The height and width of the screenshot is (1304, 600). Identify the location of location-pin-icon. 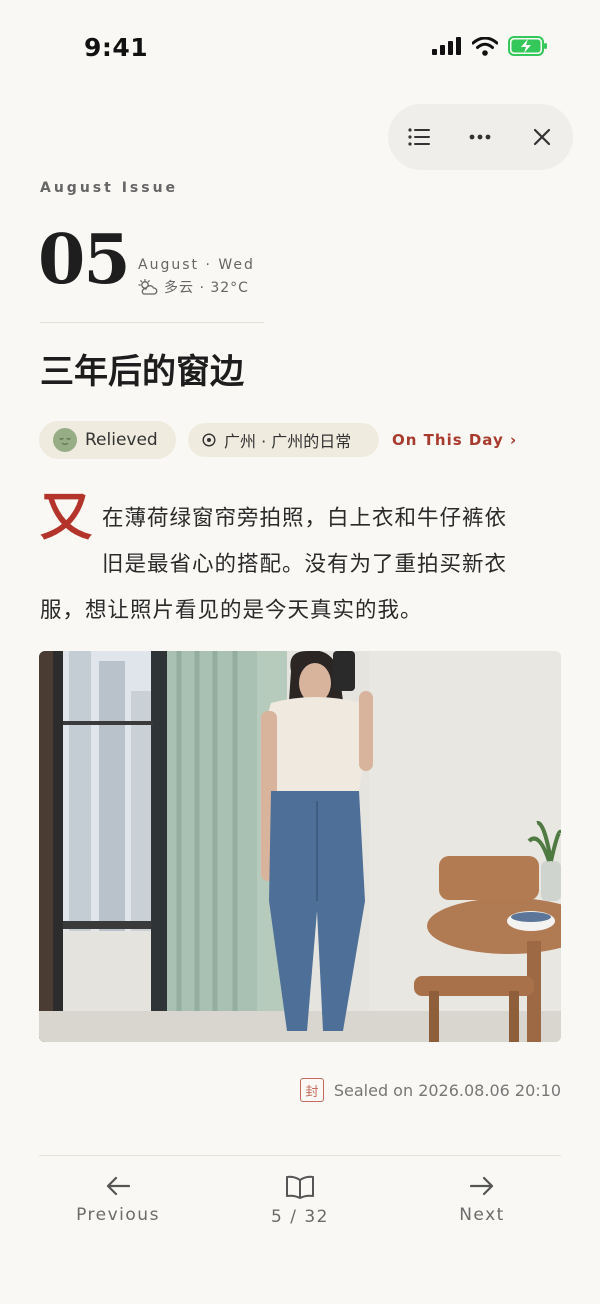
(209, 440).